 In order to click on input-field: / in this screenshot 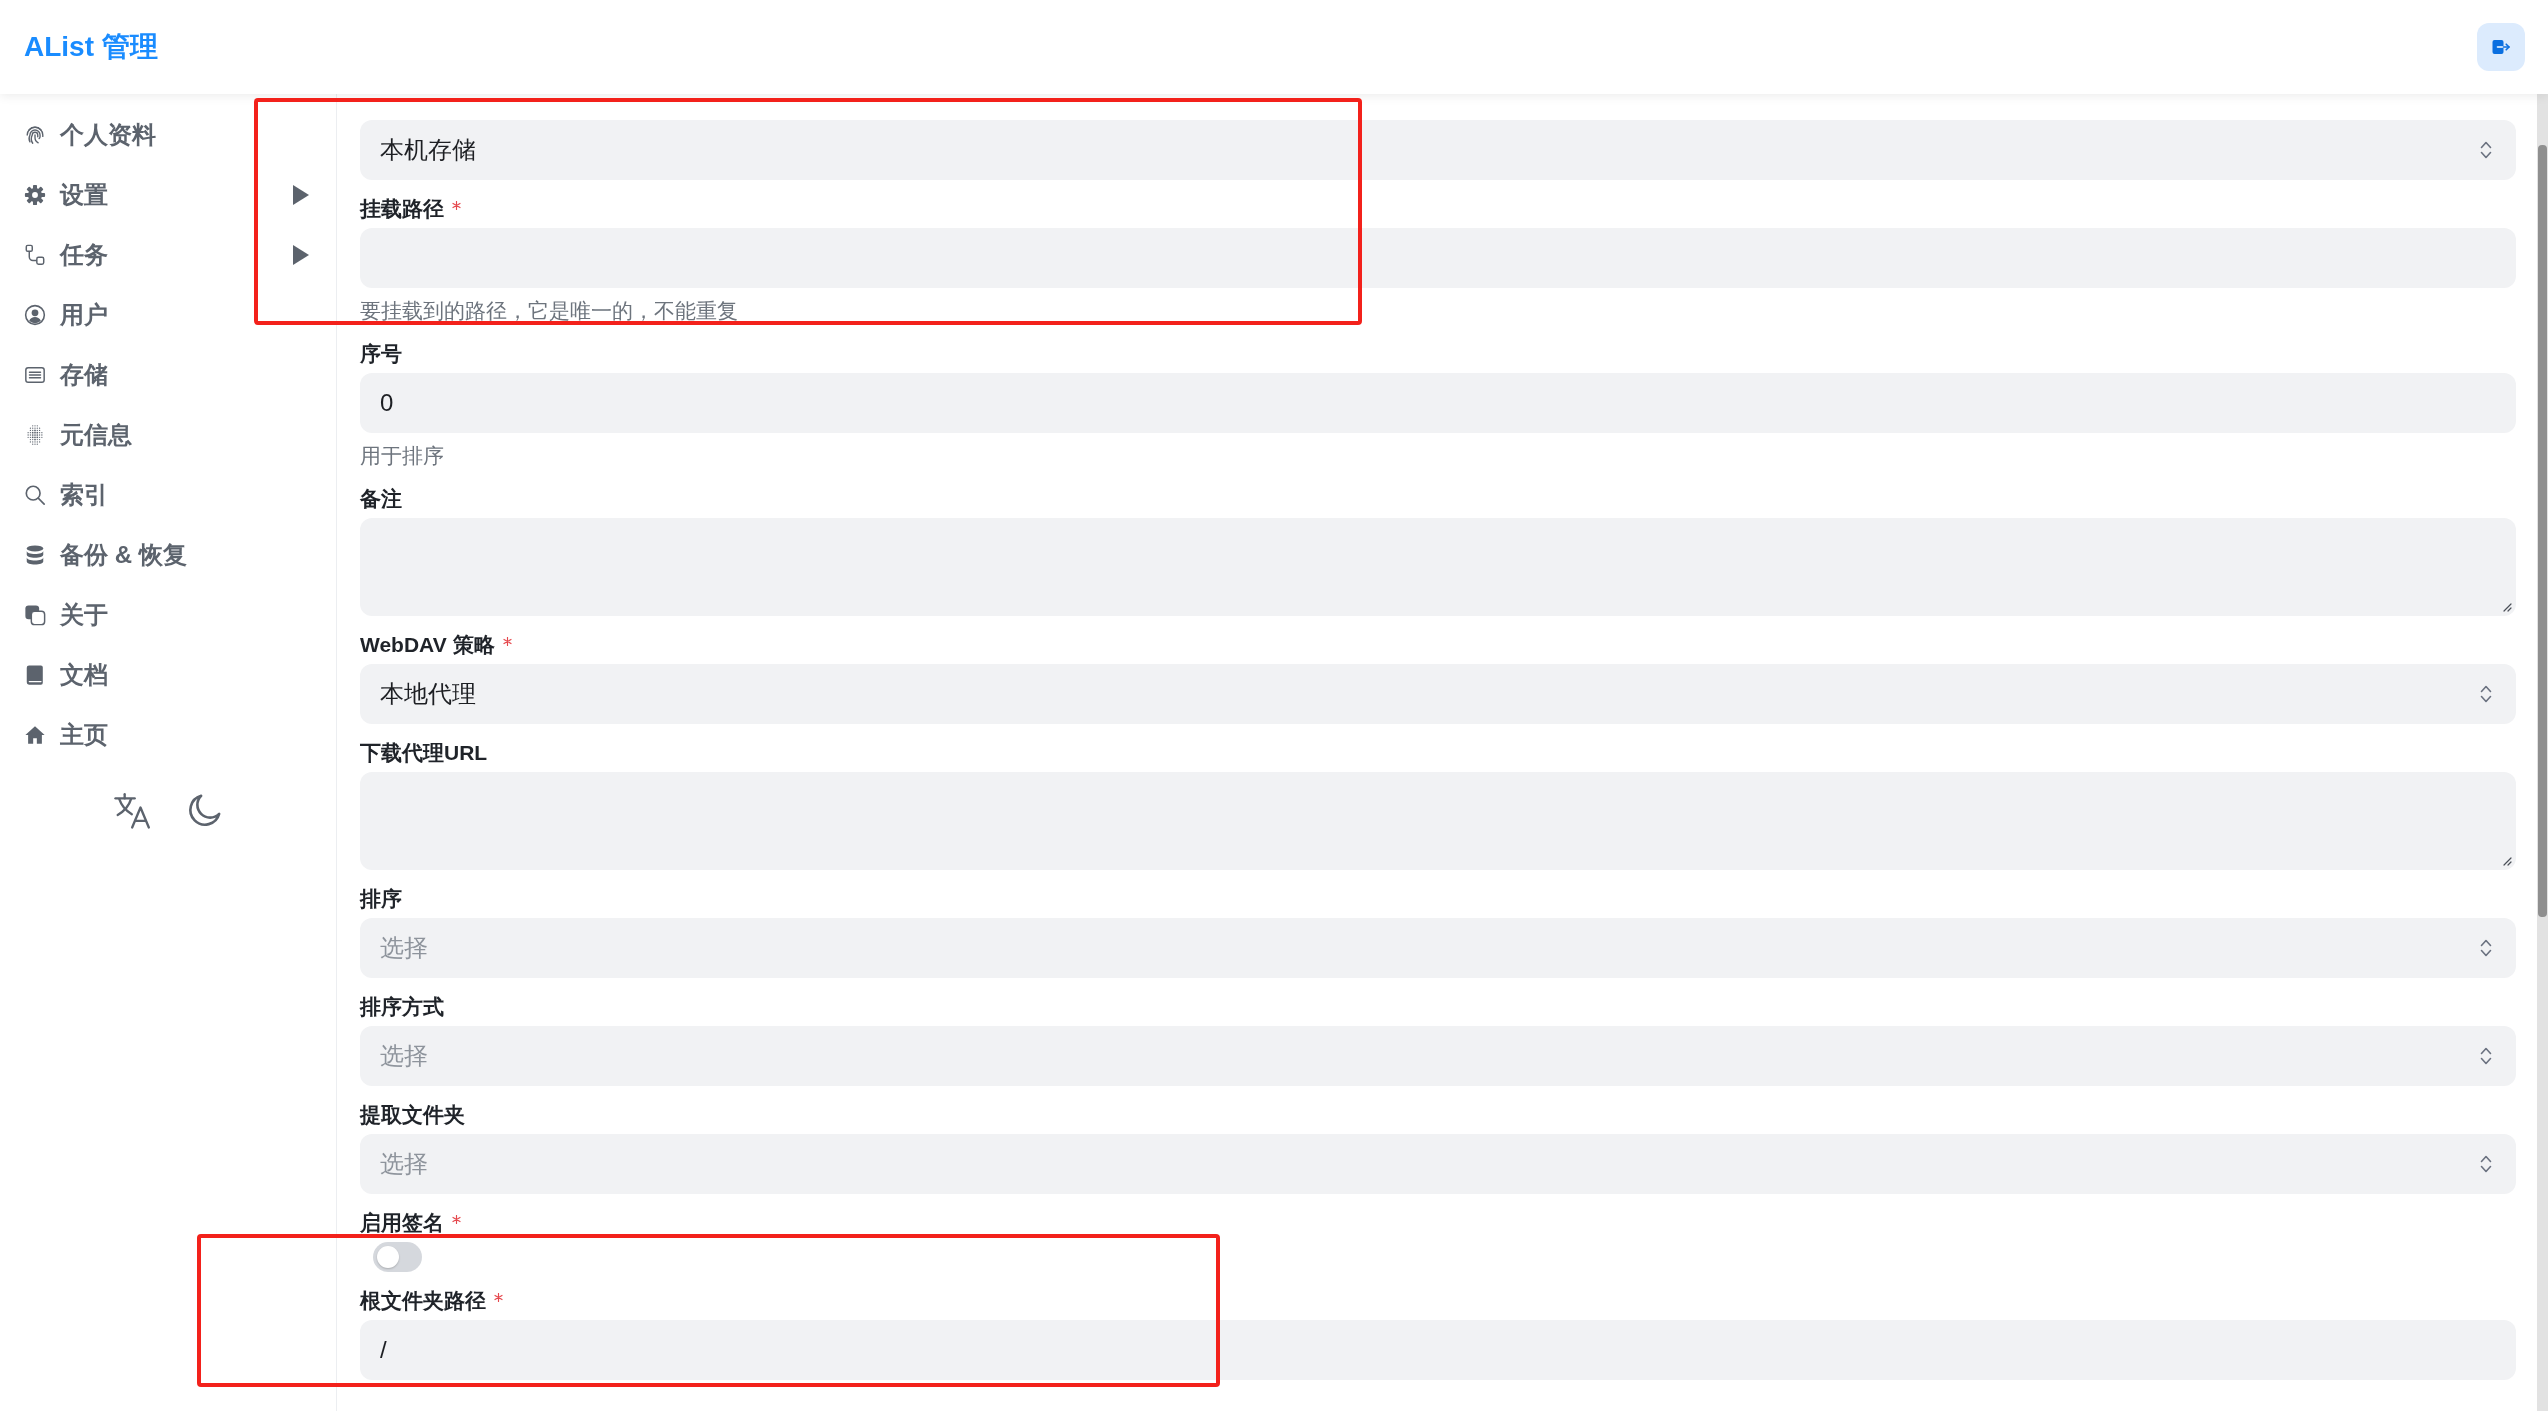, I will do `click(1438, 1350)`.